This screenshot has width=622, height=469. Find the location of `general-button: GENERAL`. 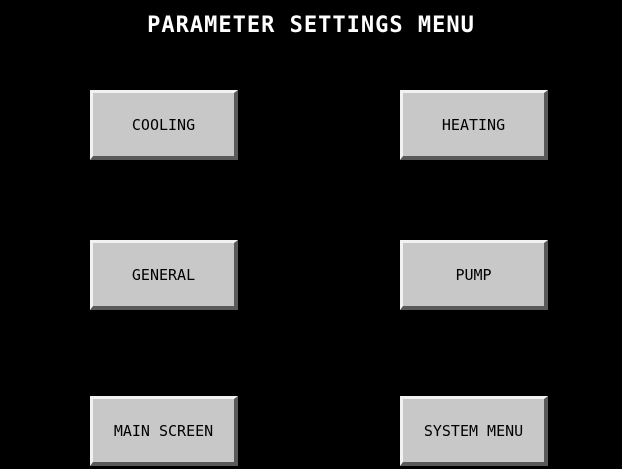

general-button: GENERAL is located at coordinates (164, 275).